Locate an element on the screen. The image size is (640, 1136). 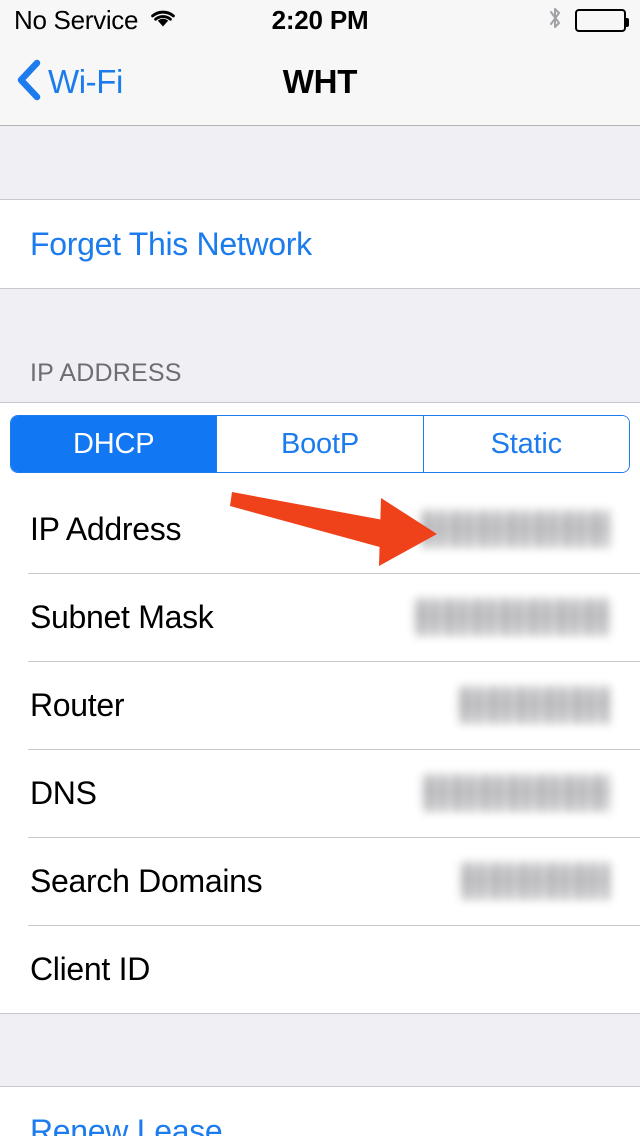
status-bar-right is located at coordinates (588, 20).